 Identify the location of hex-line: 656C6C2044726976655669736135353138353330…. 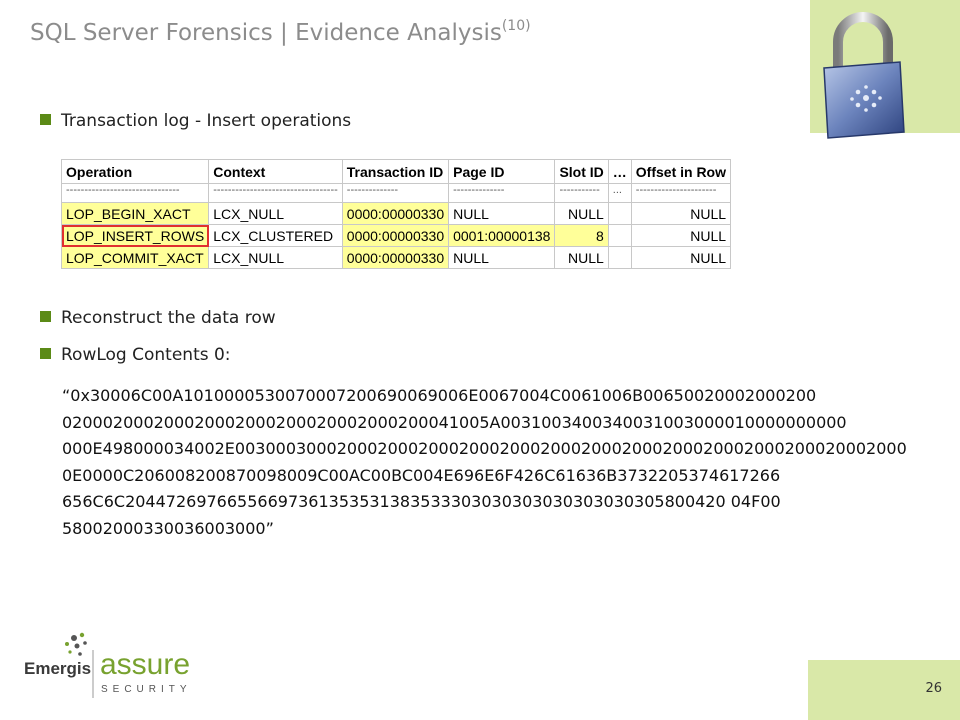
(421, 501).